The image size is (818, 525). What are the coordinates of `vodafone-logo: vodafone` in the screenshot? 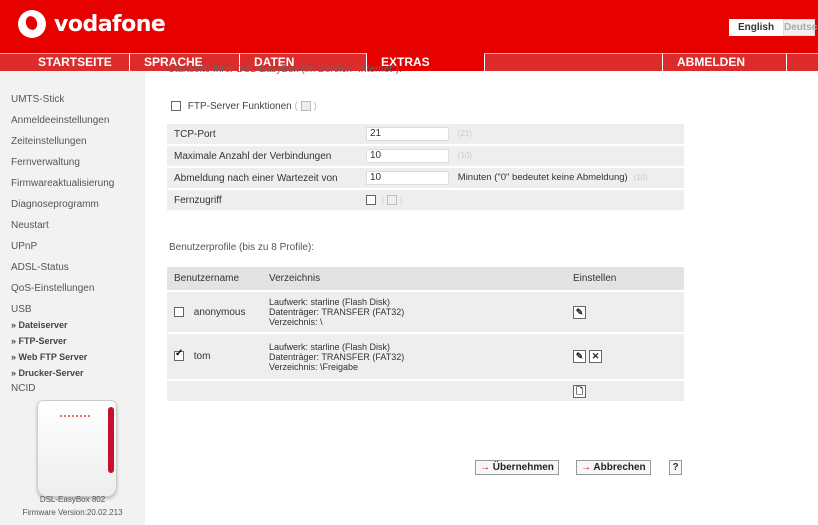 It's located at (92, 24).